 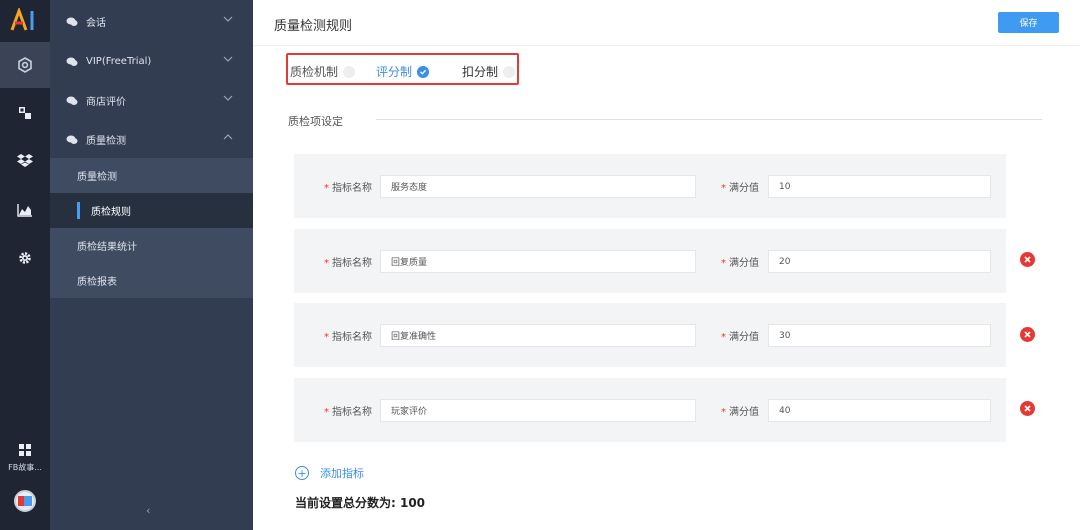 I want to click on mechanism-option-deduction: 扣分制, so click(x=489, y=71).